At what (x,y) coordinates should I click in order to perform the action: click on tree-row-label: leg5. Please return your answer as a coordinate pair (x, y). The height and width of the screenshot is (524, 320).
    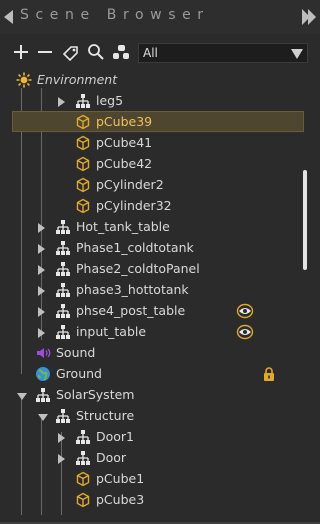
    Looking at the image, I should click on (110, 100).